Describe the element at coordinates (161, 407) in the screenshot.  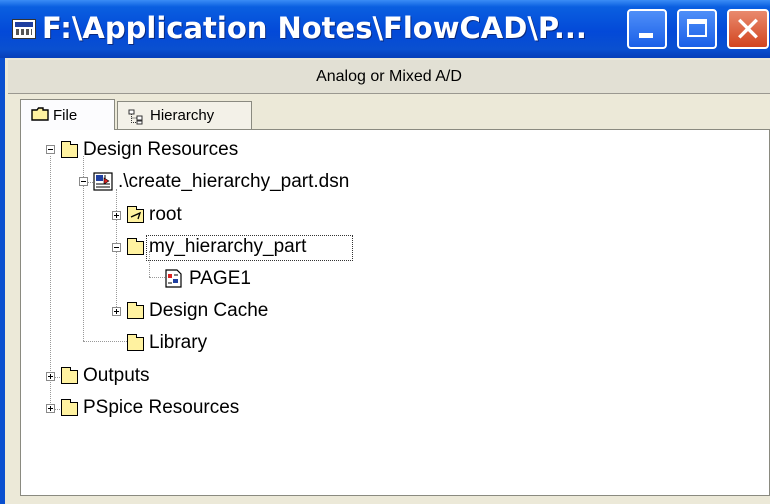
I see `tree-item-label: PSpice Resources` at that location.